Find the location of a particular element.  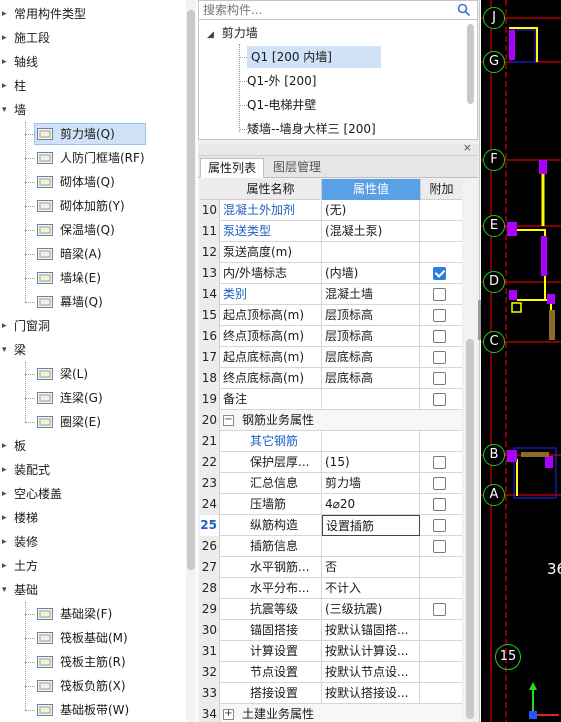

table-row: 29 抗震等级 (三级抗震) is located at coordinates (331, 609).